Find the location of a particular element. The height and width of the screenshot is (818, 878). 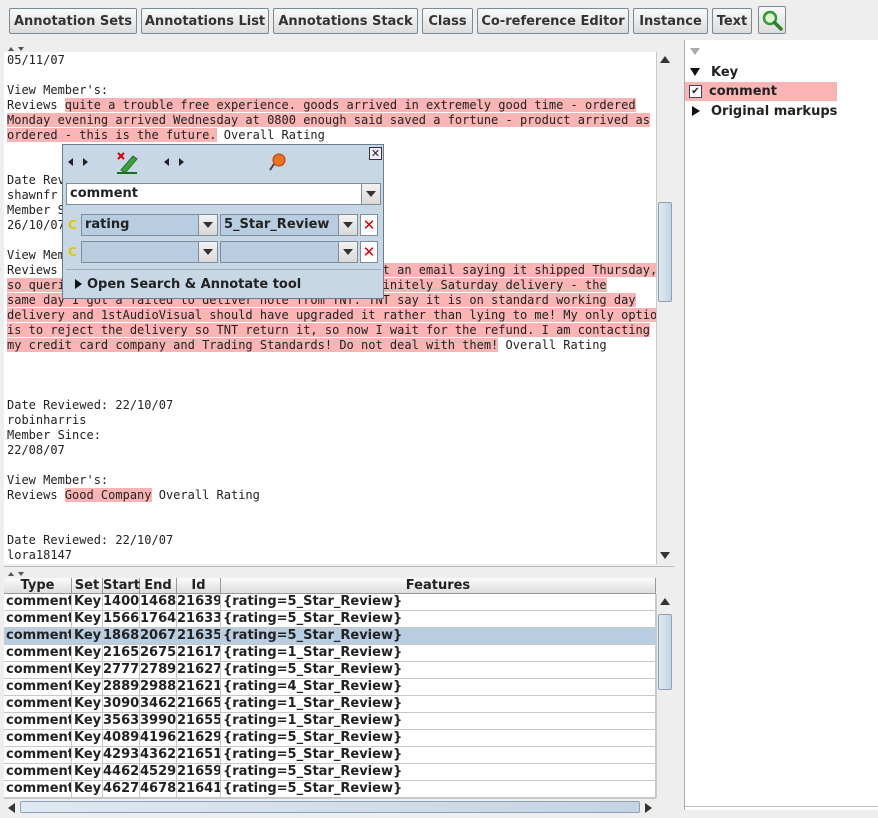

set-label-key: Key is located at coordinates (725, 72).